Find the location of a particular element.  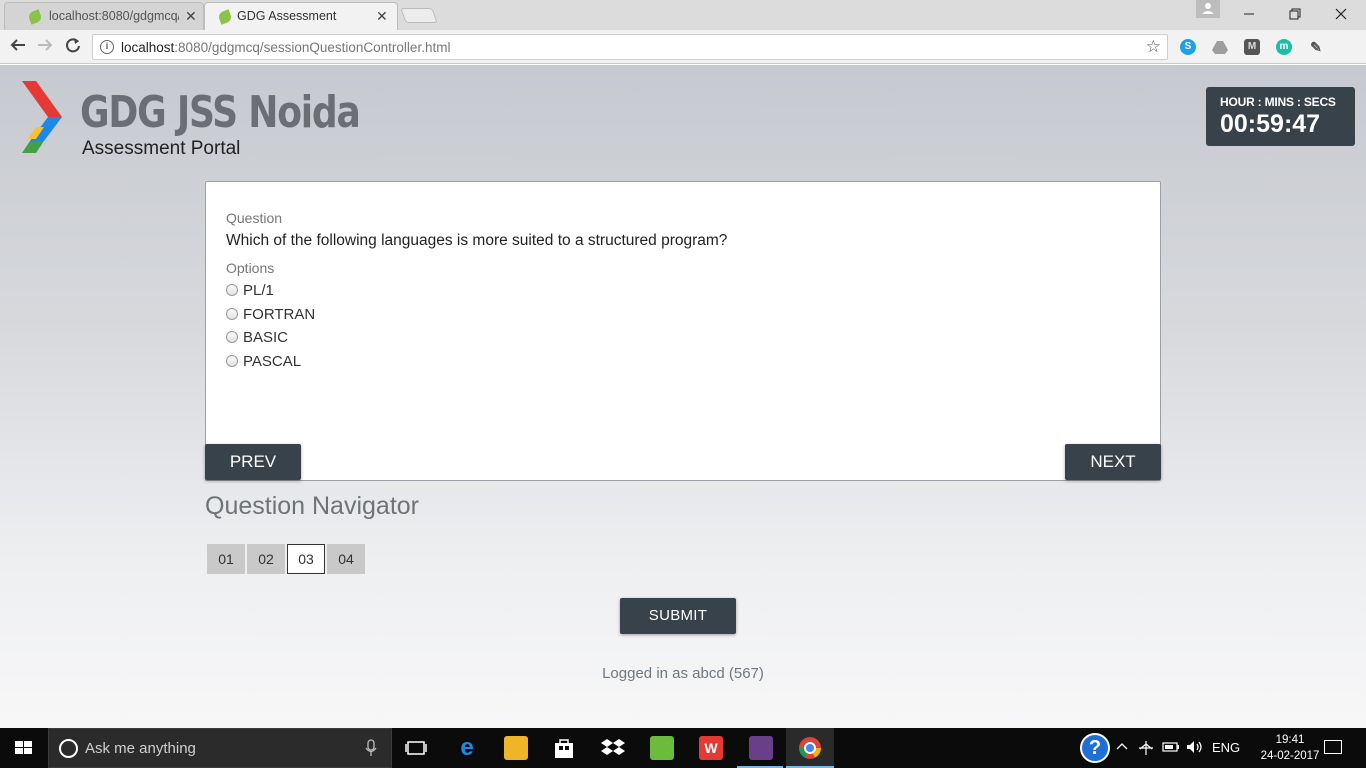

brand-subtitle: Assessment Portal is located at coordinates (161, 148).